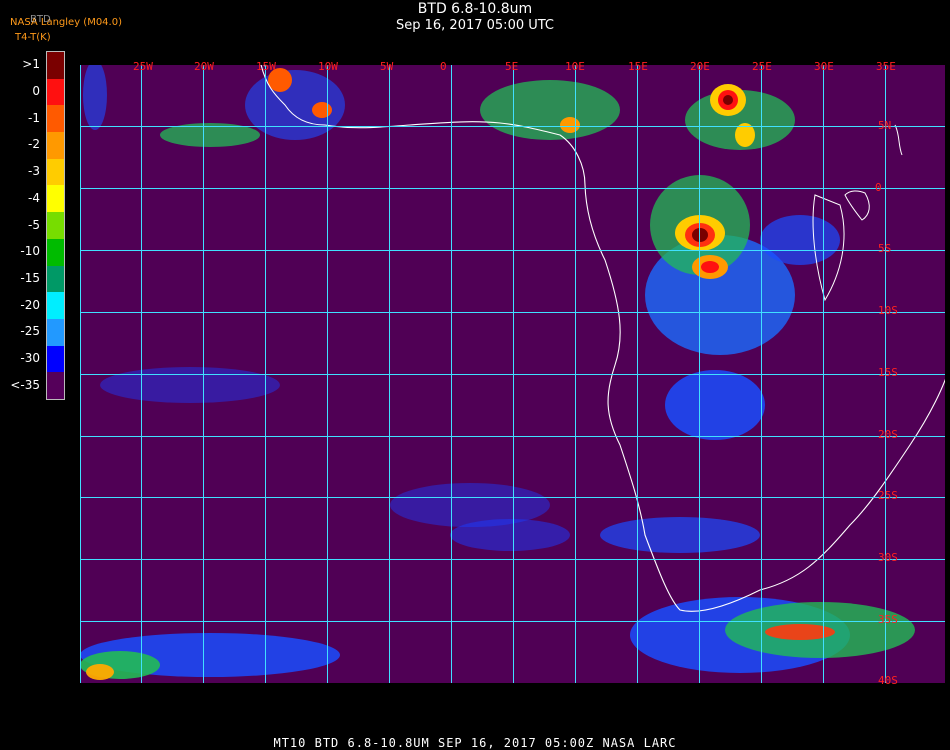 This screenshot has height=750, width=950. I want to click on longitude-label: 25E, so click(762, 66).